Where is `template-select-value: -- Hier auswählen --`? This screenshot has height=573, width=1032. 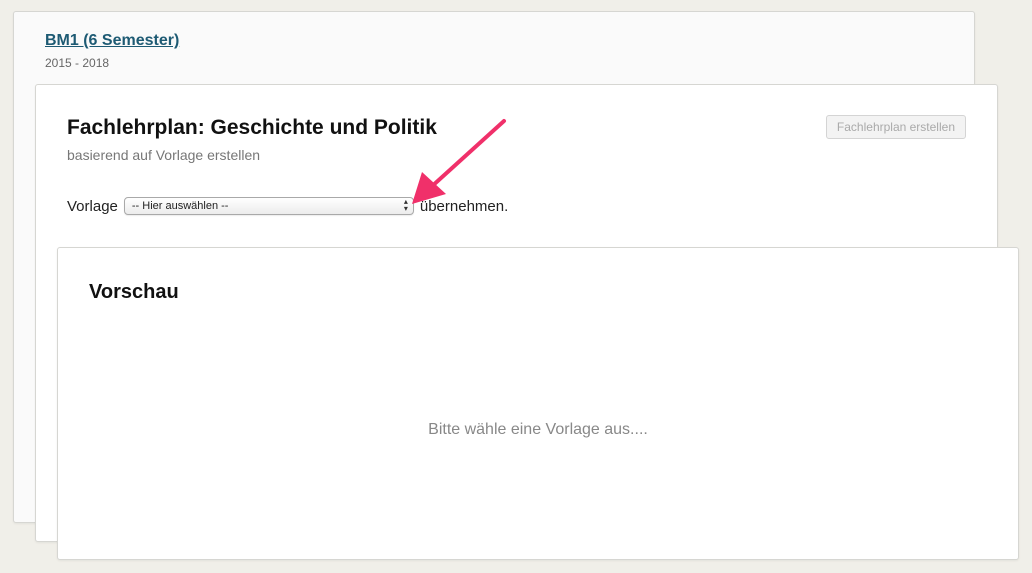
template-select-value: -- Hier auswählen -- is located at coordinates (180, 206).